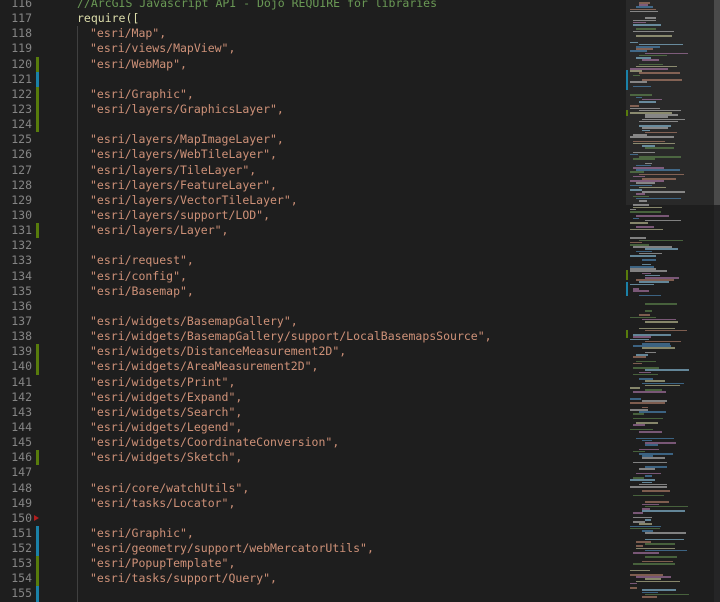  What do you see at coordinates (313, 306) in the screenshot?
I see `code-line: 136` at bounding box center [313, 306].